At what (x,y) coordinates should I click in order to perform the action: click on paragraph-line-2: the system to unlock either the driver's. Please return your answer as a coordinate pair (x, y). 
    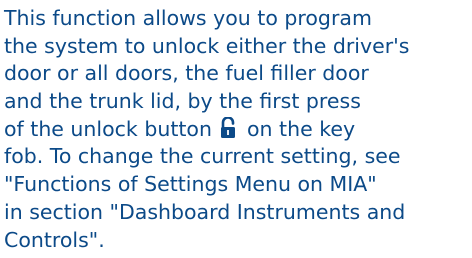
    Looking at the image, I should click on (207, 45).